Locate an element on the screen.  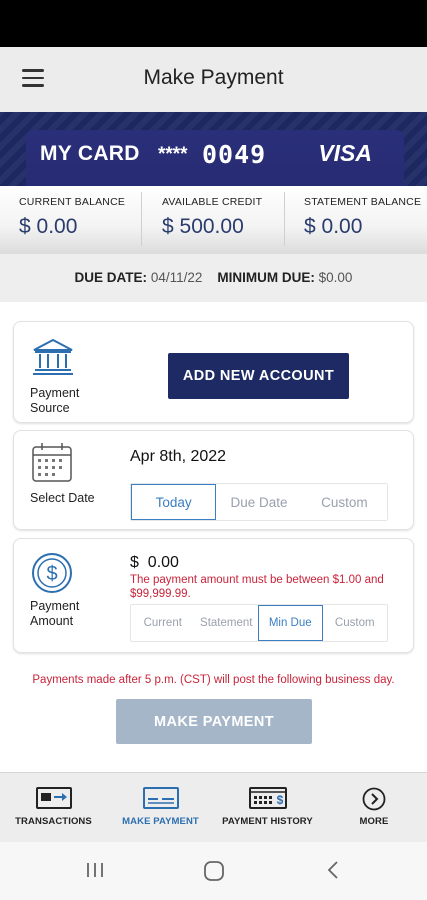
bank-icon is located at coordinates (53, 359).